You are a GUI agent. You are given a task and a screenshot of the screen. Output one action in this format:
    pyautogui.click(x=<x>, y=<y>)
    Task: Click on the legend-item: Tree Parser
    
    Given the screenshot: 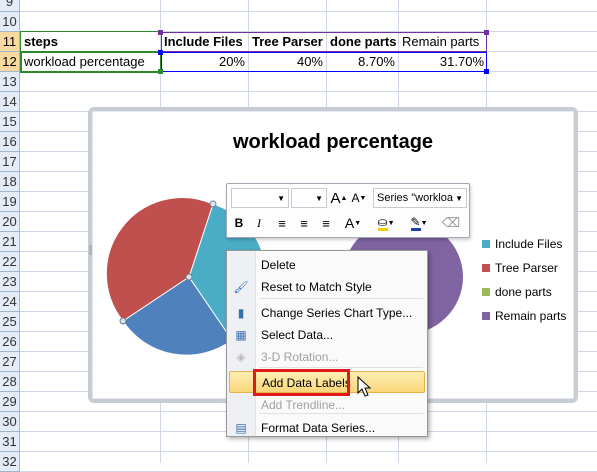 What is the action you would take?
    pyautogui.click(x=520, y=268)
    